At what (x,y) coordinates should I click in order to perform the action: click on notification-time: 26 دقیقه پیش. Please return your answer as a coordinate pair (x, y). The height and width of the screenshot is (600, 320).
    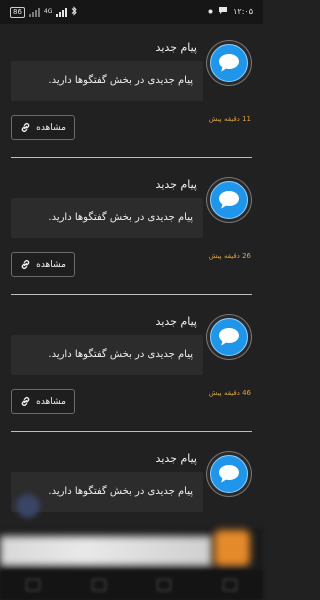
    Looking at the image, I should click on (229, 256).